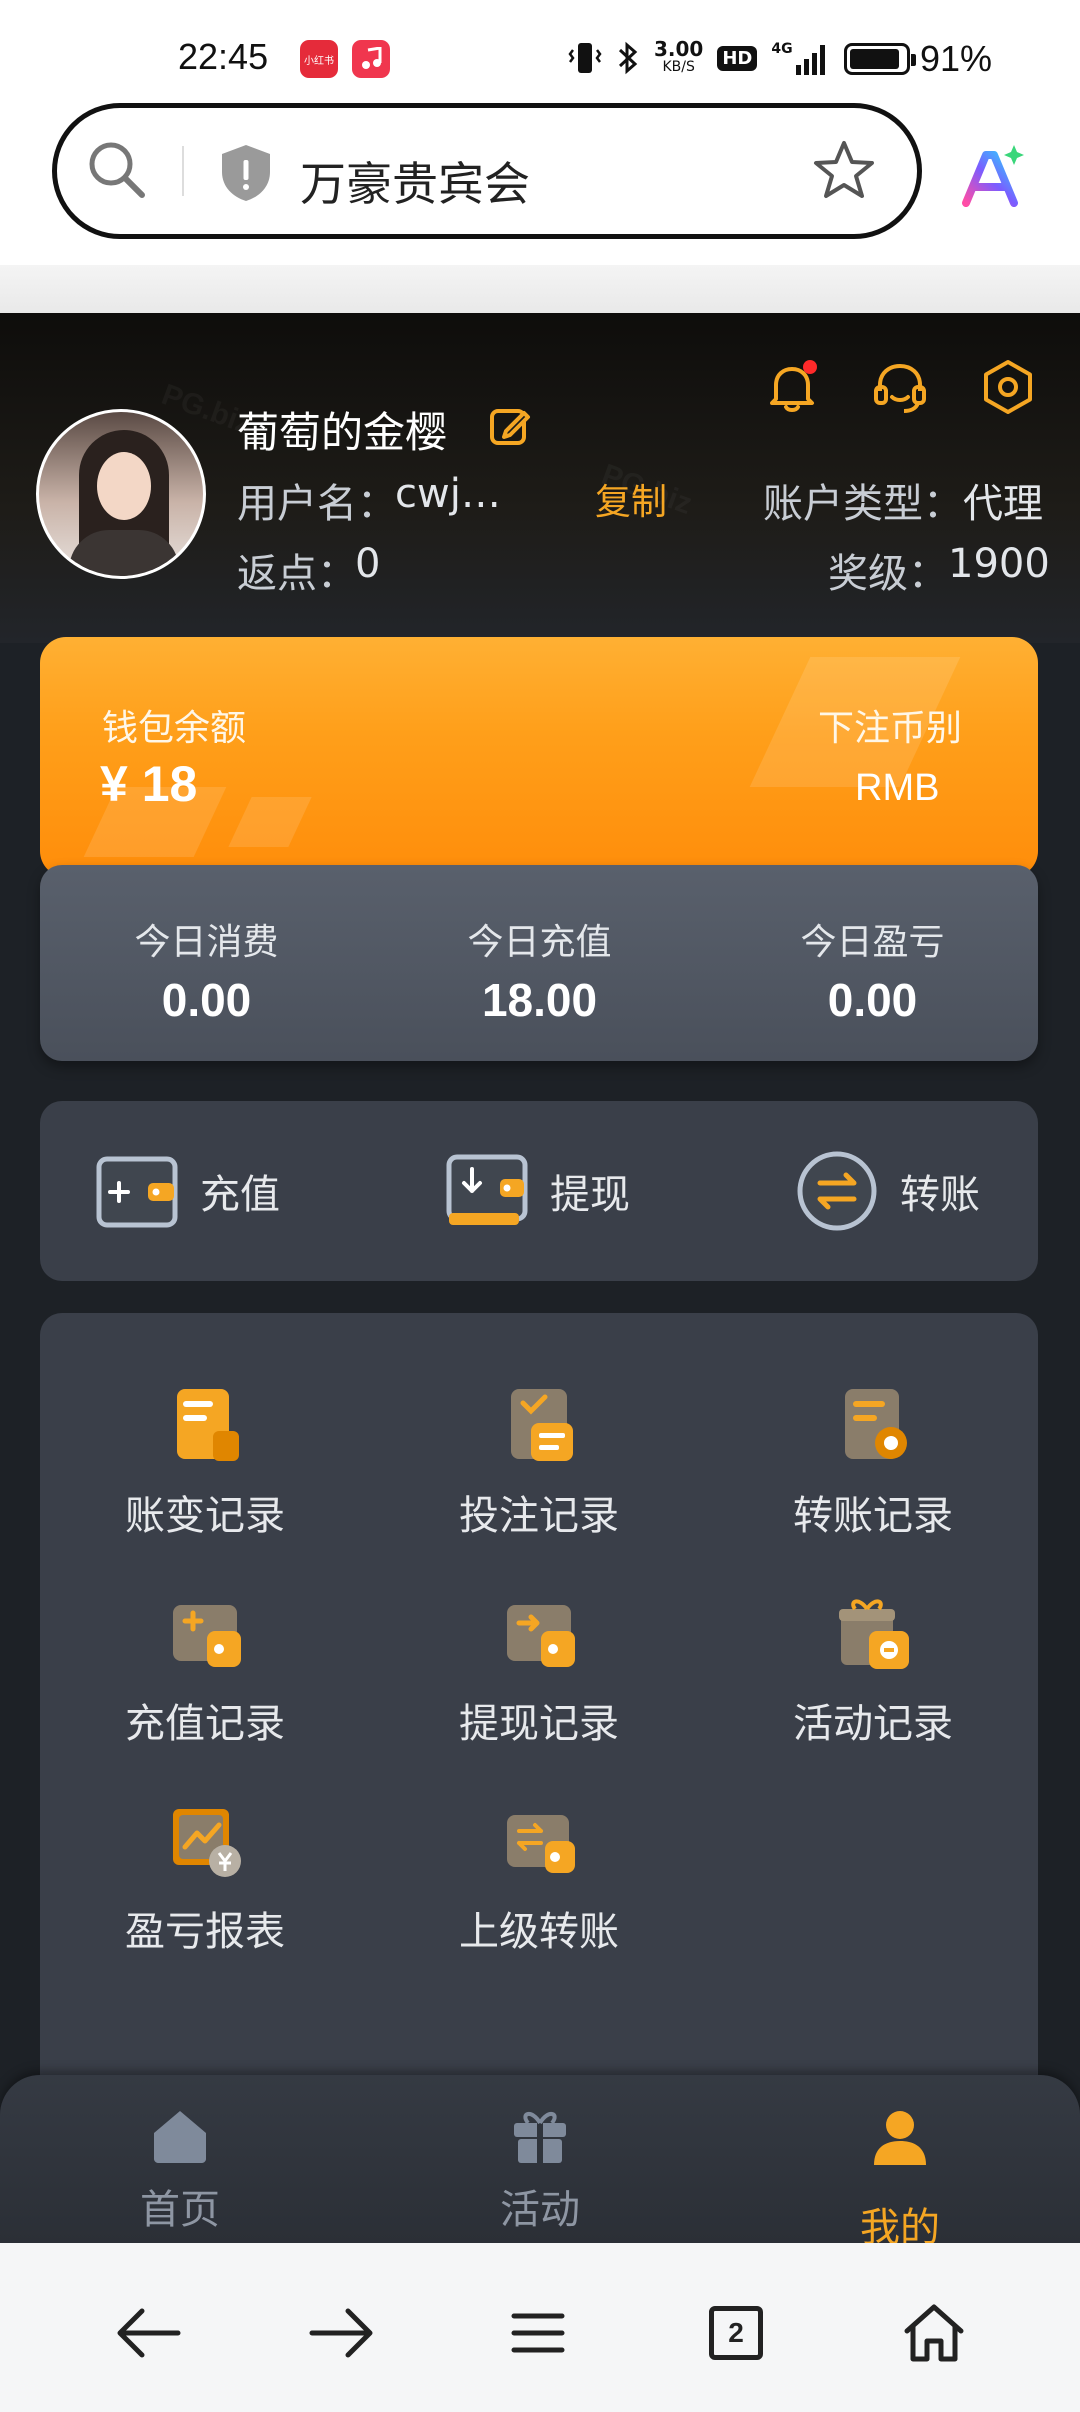 Image resolution: width=1080 pixels, height=2412 pixels. I want to click on tabs-button: 2, so click(736, 2333).